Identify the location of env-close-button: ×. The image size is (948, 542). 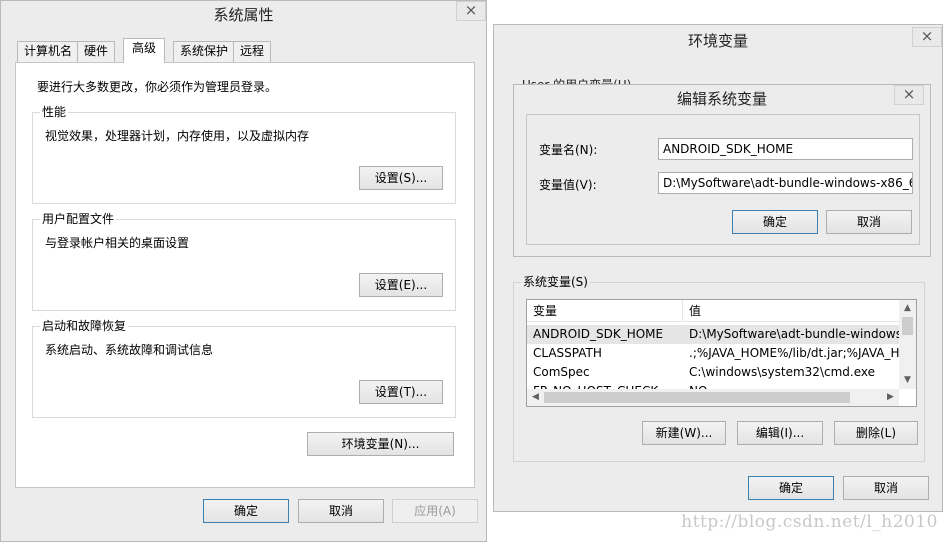
(927, 37).